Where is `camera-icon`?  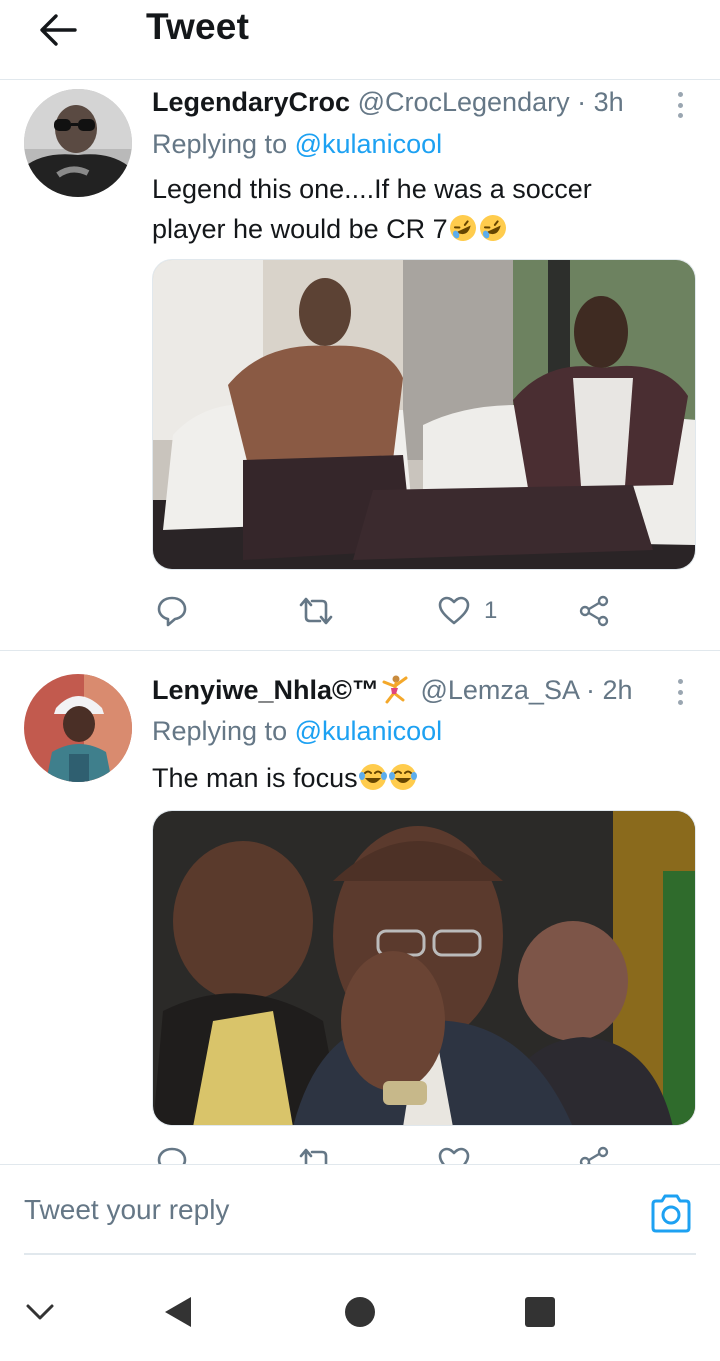 camera-icon is located at coordinates (671, 1213).